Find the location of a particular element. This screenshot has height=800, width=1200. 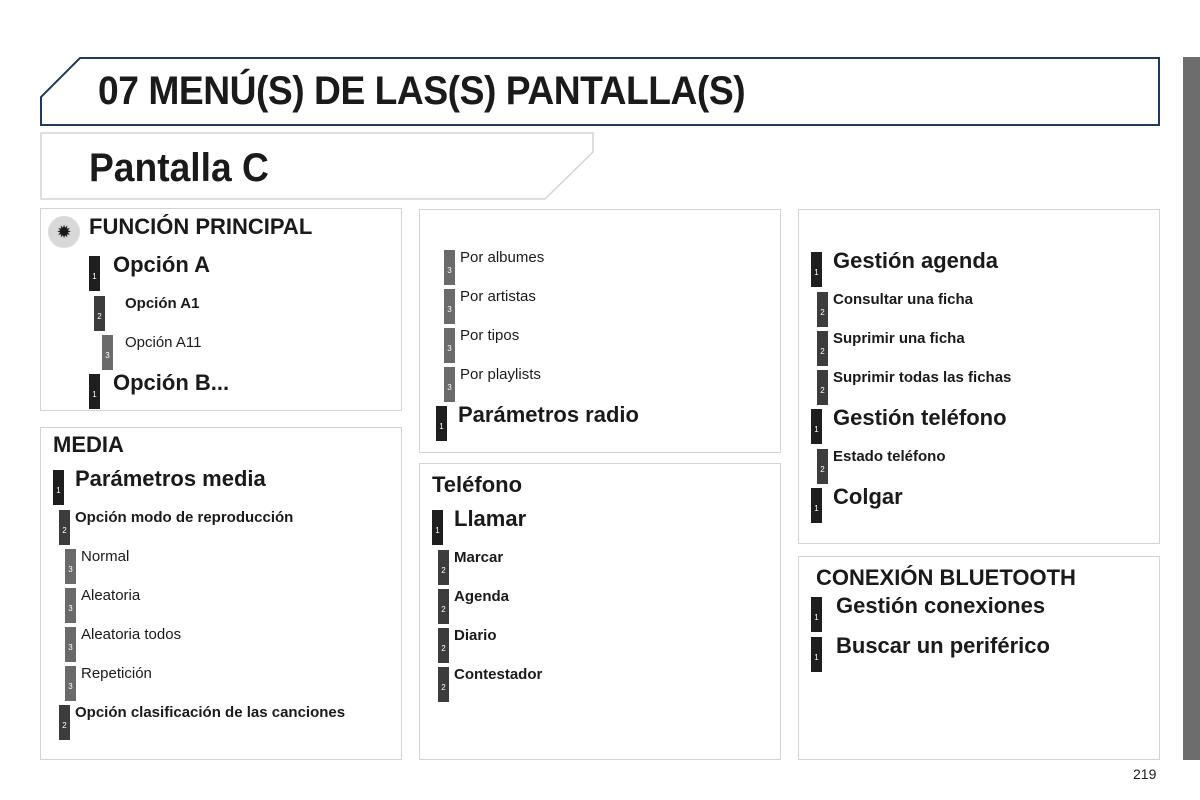

menu-item-level-1: 1 Parámetros radio is located at coordinates (600, 422).